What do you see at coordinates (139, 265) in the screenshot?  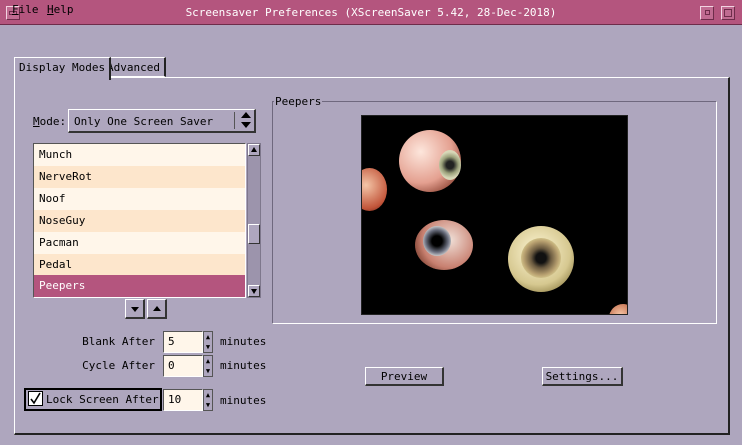 I see `list-item: Pedal` at bounding box center [139, 265].